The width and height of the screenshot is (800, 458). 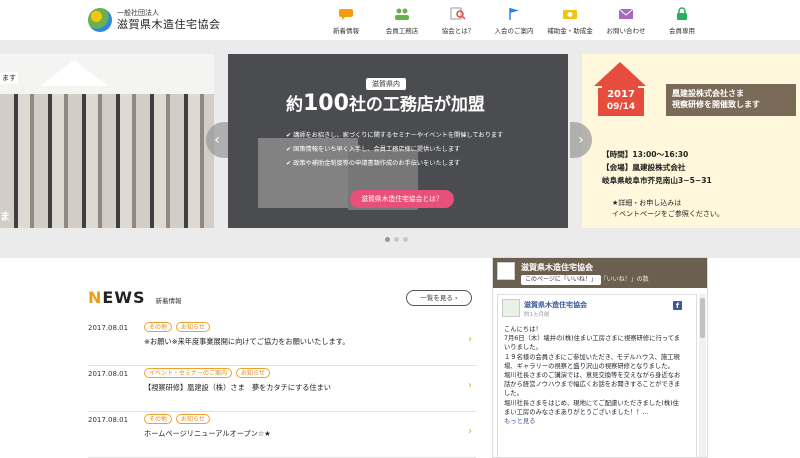 I want to click on event-date: 09/14, so click(x=621, y=107).